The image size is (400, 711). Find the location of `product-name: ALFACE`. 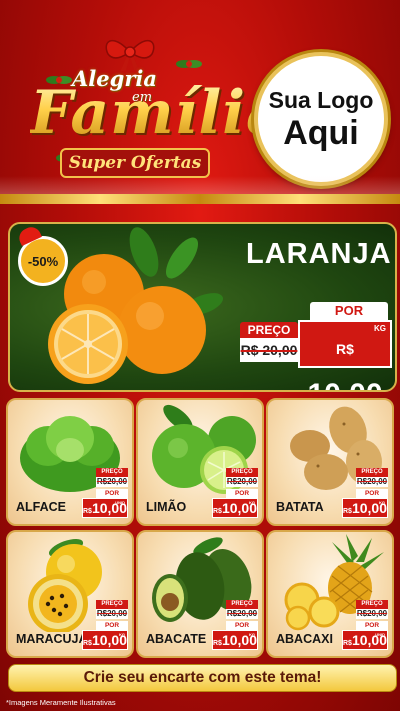

product-name: ALFACE is located at coordinates (41, 507).